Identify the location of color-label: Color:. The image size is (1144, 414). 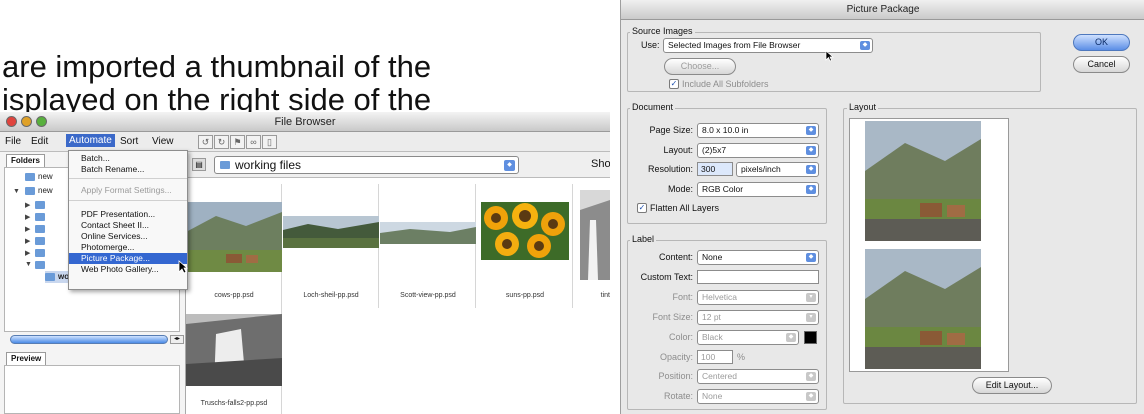
(680, 337).